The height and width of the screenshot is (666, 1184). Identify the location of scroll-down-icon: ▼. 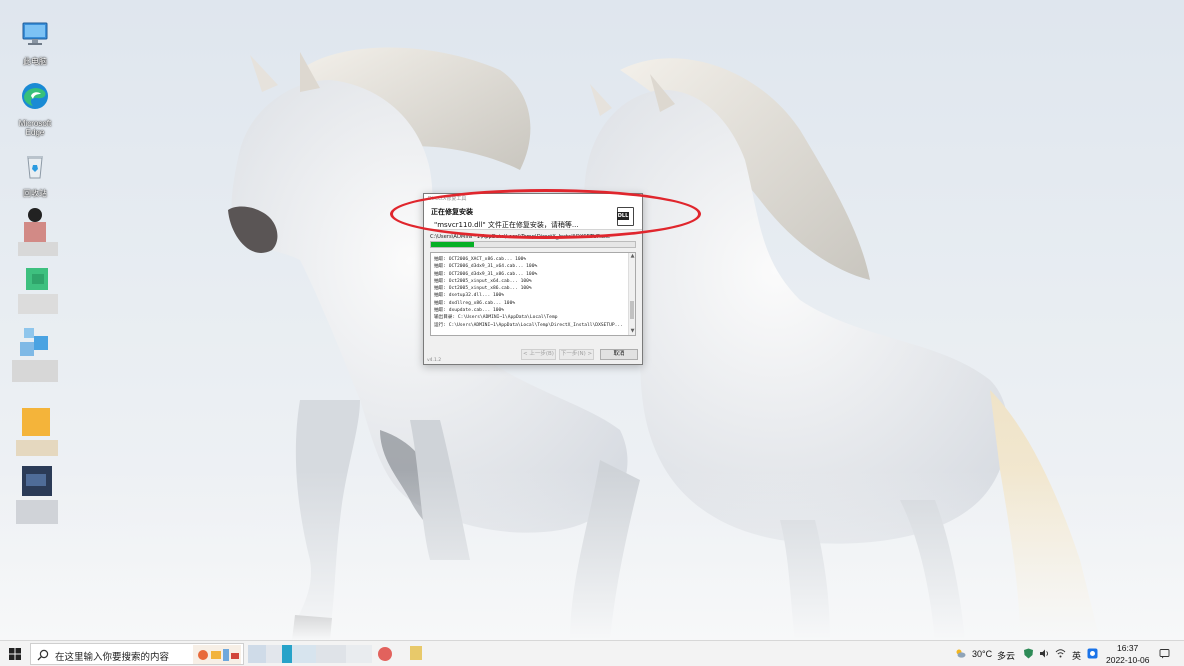
(632, 331).